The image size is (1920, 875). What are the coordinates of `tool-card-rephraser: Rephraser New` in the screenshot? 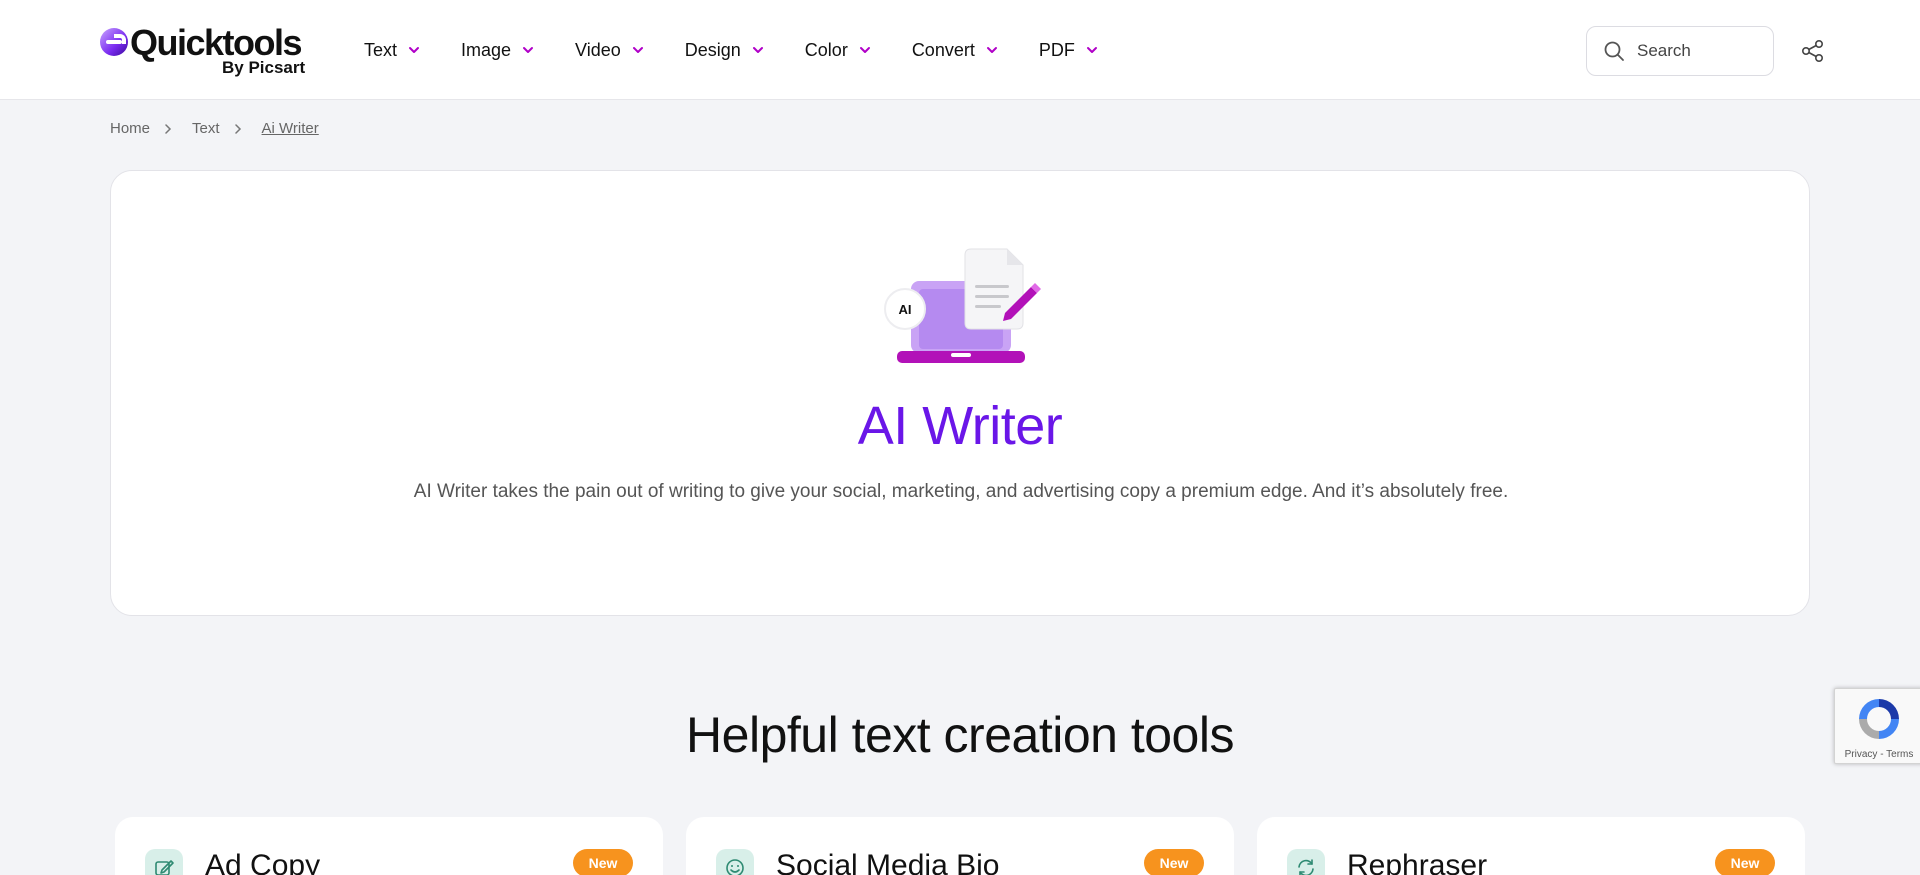 It's located at (1531, 846).